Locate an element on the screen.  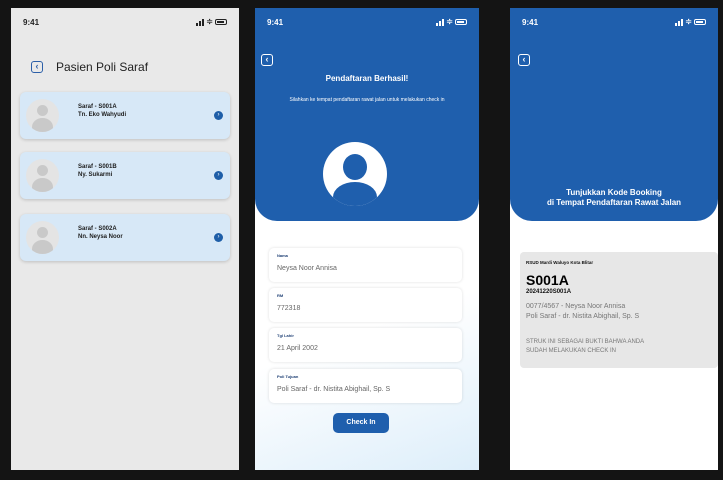
field-value: 772318 is located at coordinates (289, 308).